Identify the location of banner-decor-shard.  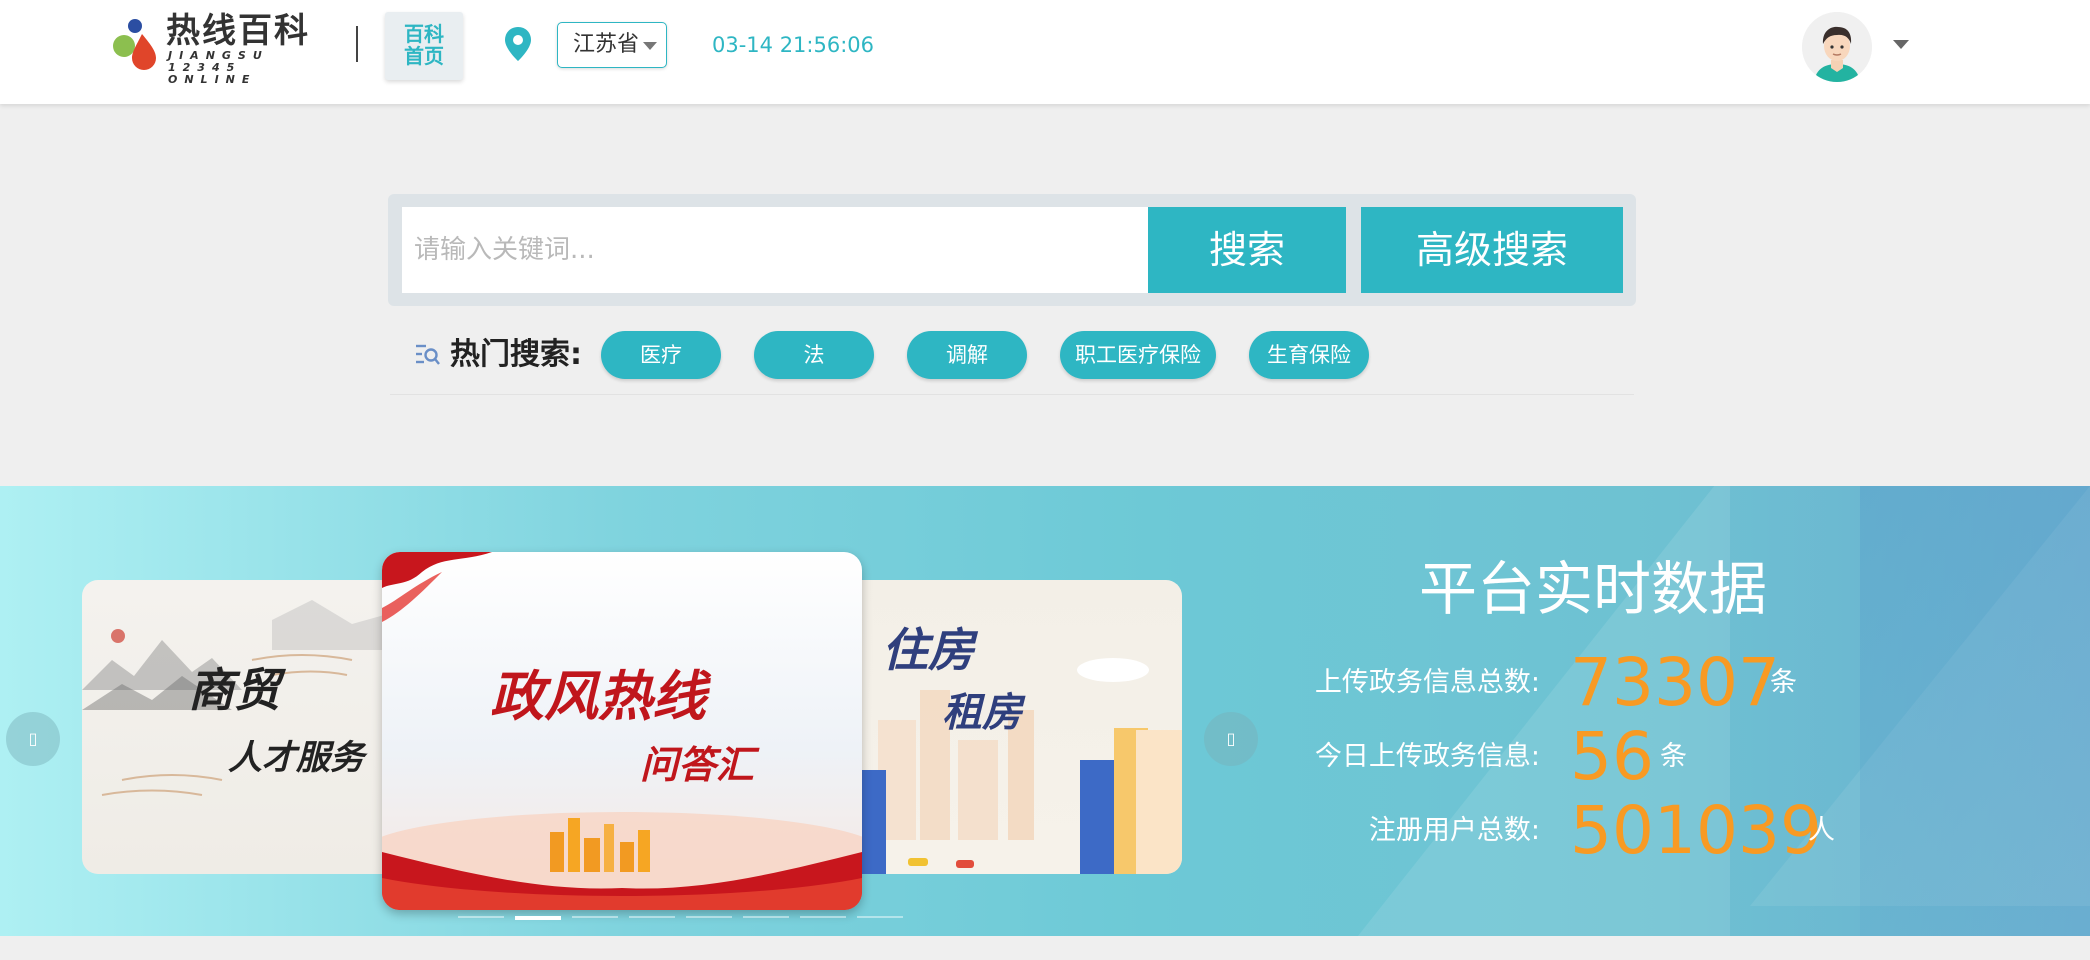
(1975, 711).